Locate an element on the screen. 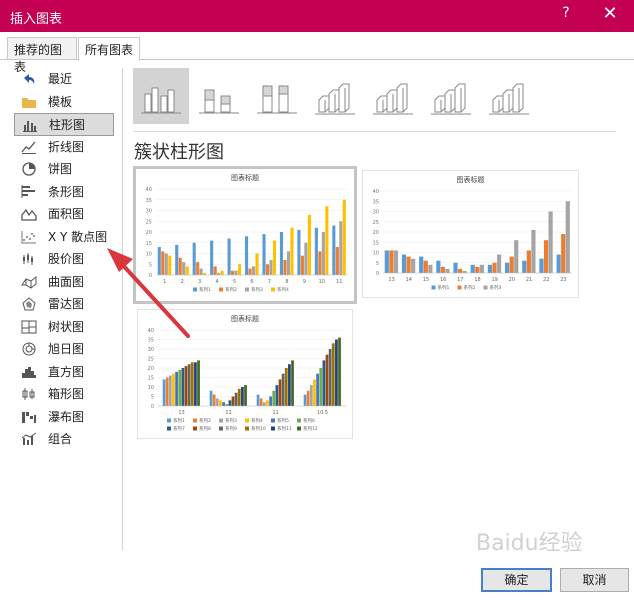  sidebar-item-line-chart: 折线图 is located at coordinates (64, 147).